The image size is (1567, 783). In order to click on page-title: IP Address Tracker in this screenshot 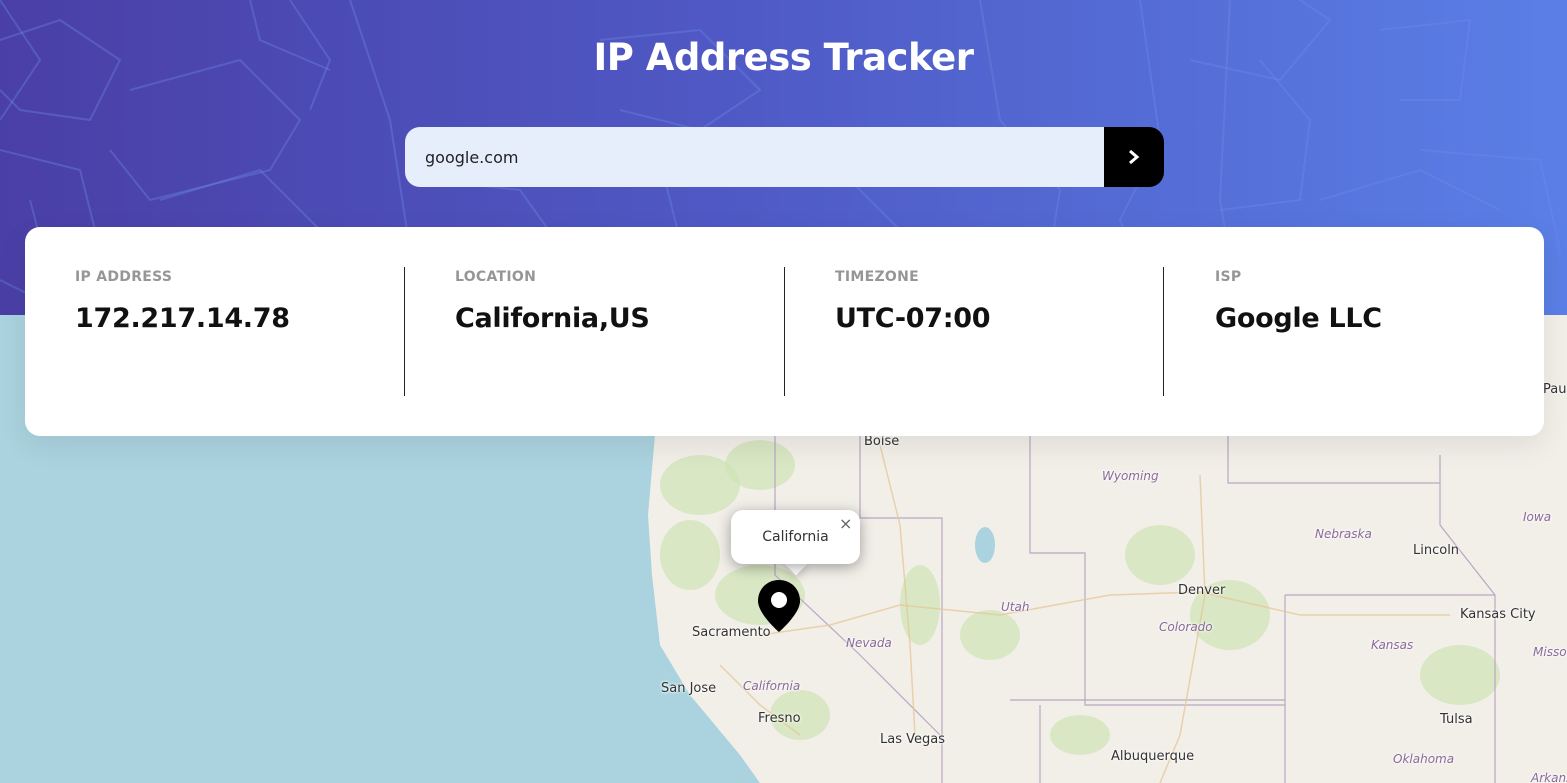, I will do `click(783, 57)`.